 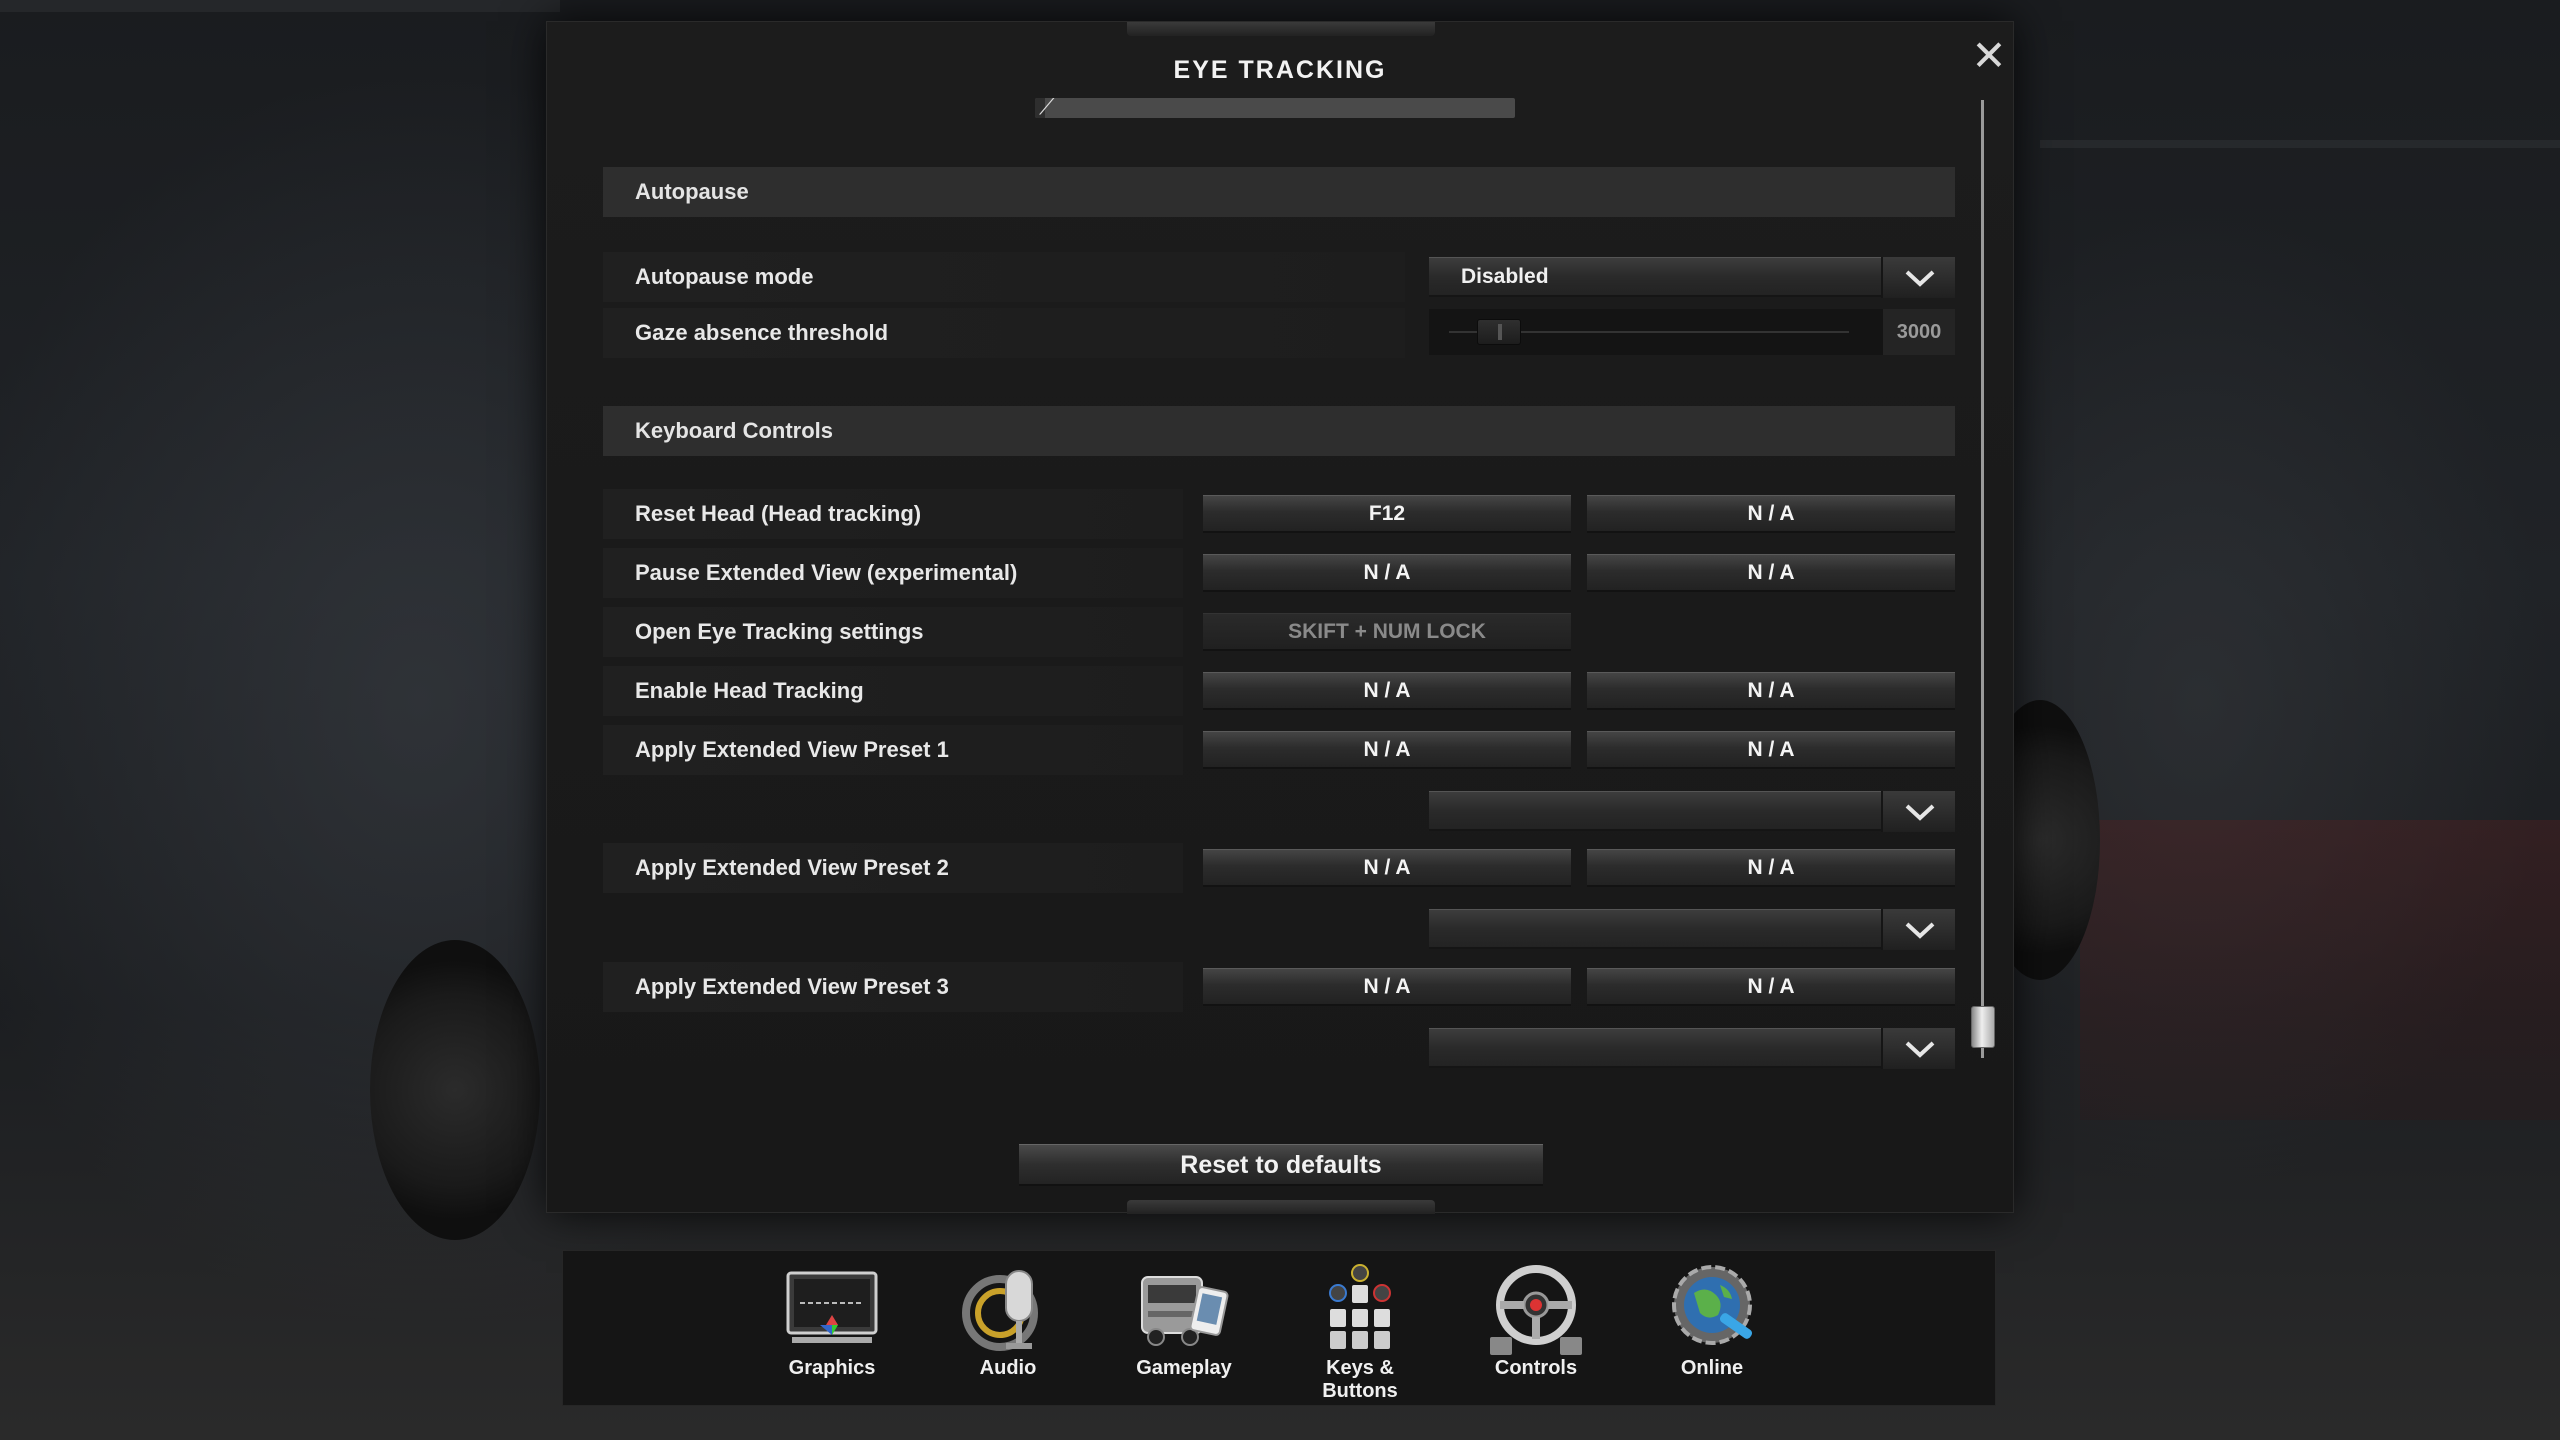 I want to click on control-label-open-eye-tracking: Open Eye Tracking settings, so click(x=893, y=632).